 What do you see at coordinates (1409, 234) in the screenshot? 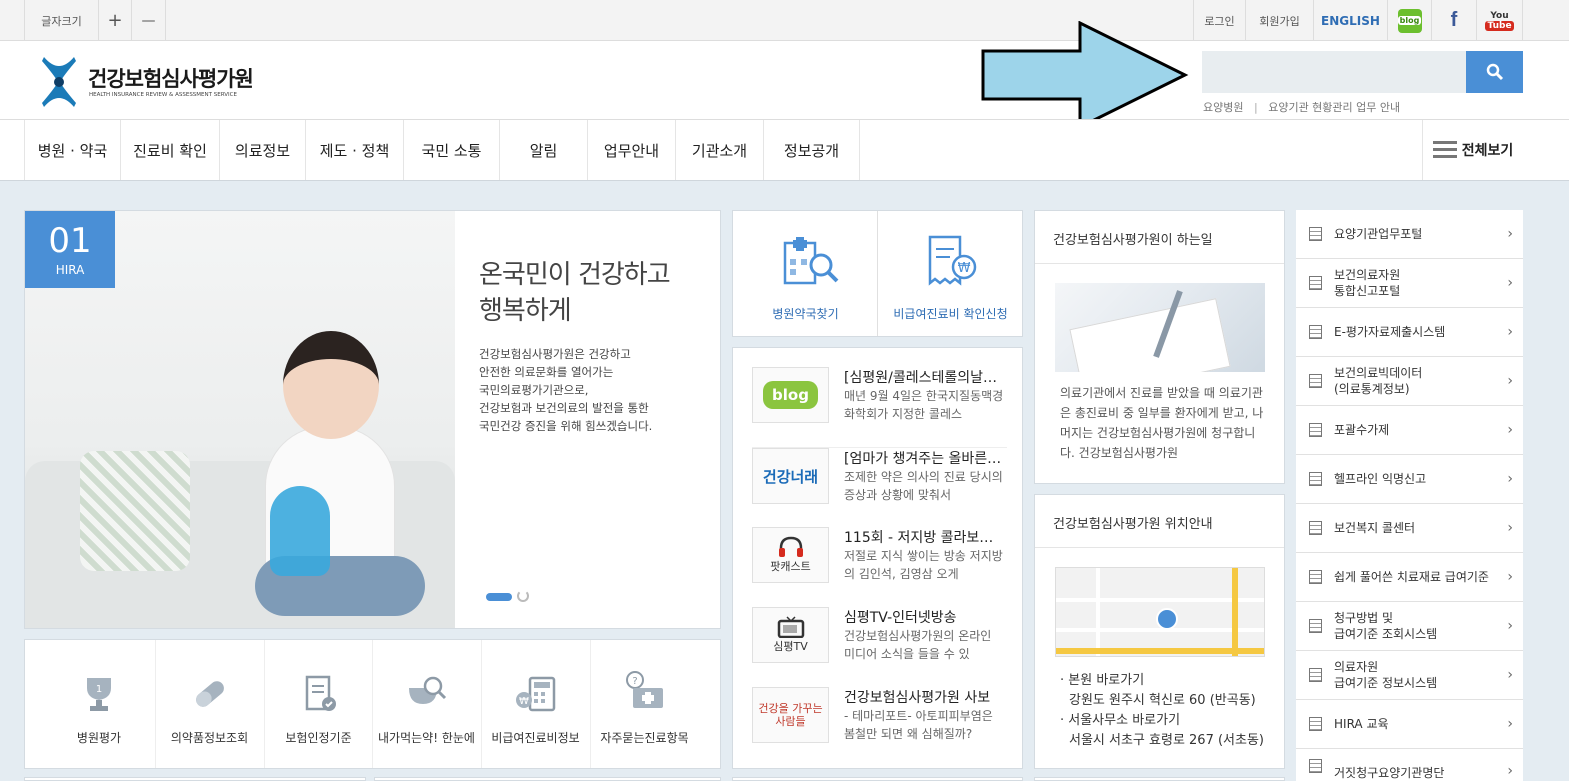
I see `side-link-portal: 요양기관업무포털 ›` at bounding box center [1409, 234].